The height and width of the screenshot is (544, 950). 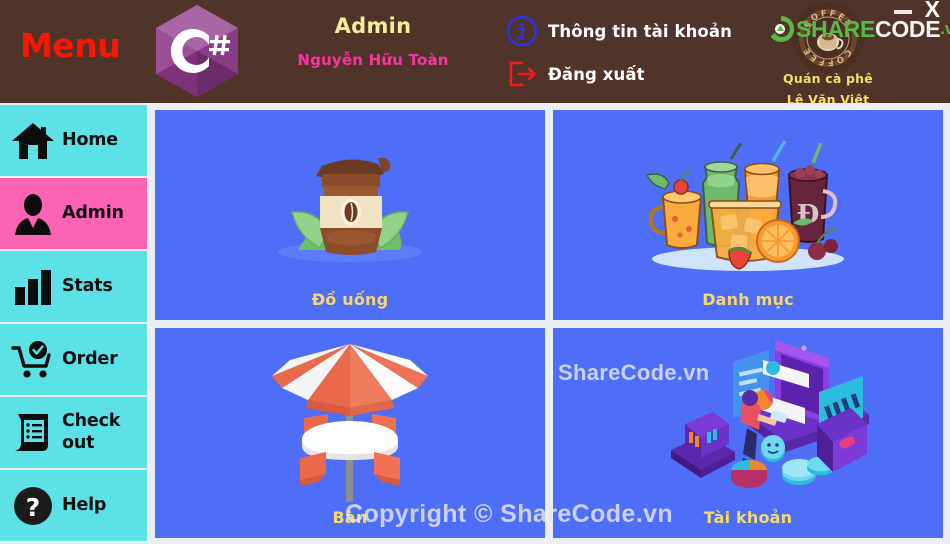 What do you see at coordinates (90, 139) in the screenshot?
I see `sidebar-item-label: Home` at bounding box center [90, 139].